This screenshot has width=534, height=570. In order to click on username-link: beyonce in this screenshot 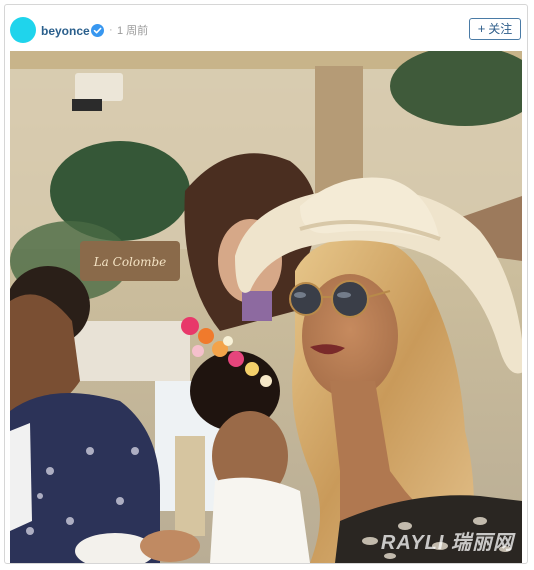, I will do `click(65, 31)`.